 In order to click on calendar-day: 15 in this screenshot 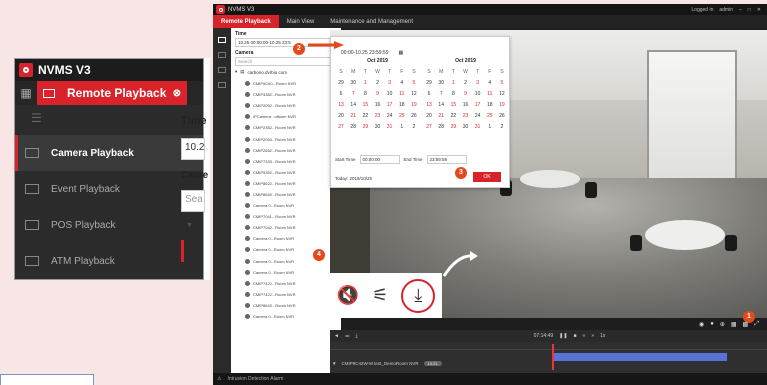, I will do `click(365, 105)`.